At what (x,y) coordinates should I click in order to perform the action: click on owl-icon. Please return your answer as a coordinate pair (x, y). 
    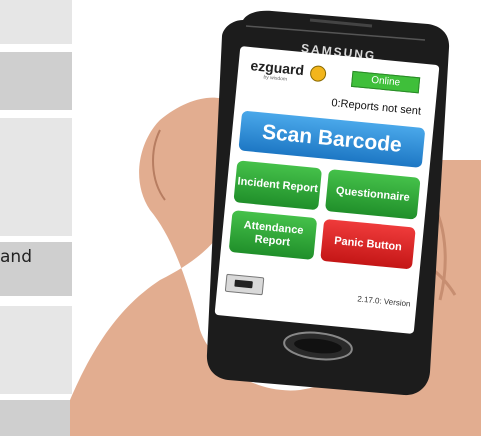
    Looking at the image, I should click on (318, 73).